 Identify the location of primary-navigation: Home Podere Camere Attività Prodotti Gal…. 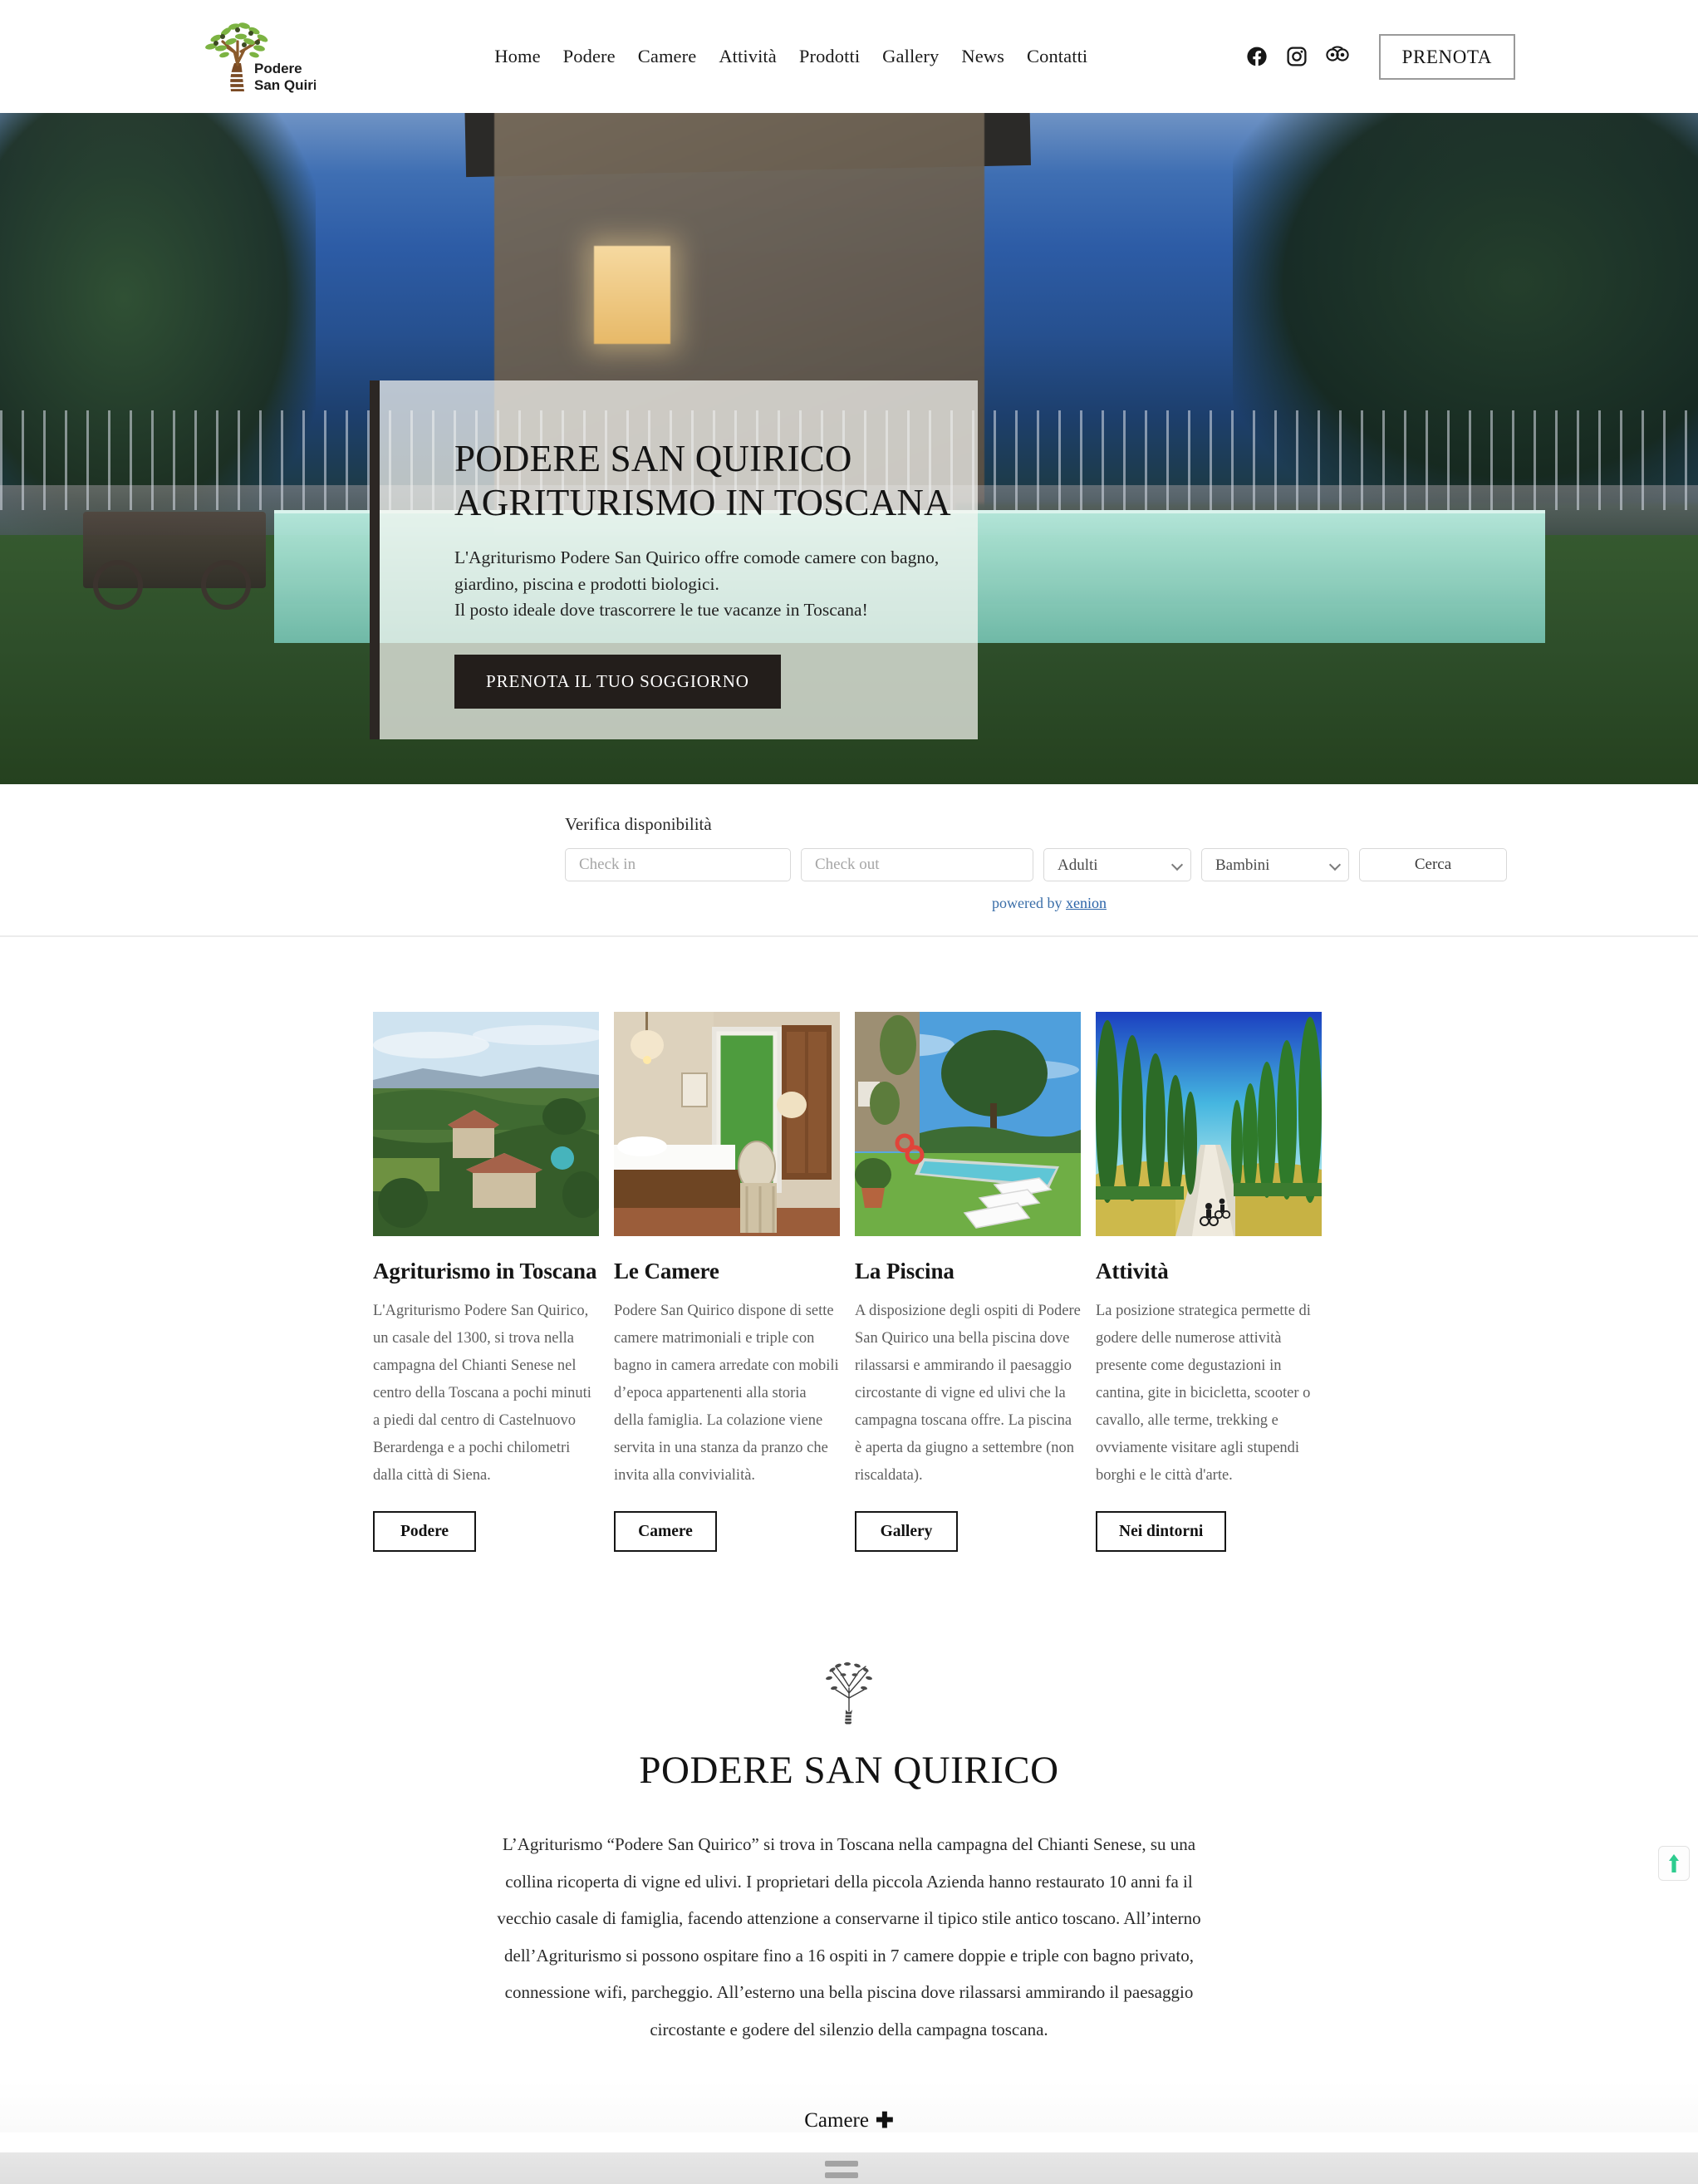
(781, 56).